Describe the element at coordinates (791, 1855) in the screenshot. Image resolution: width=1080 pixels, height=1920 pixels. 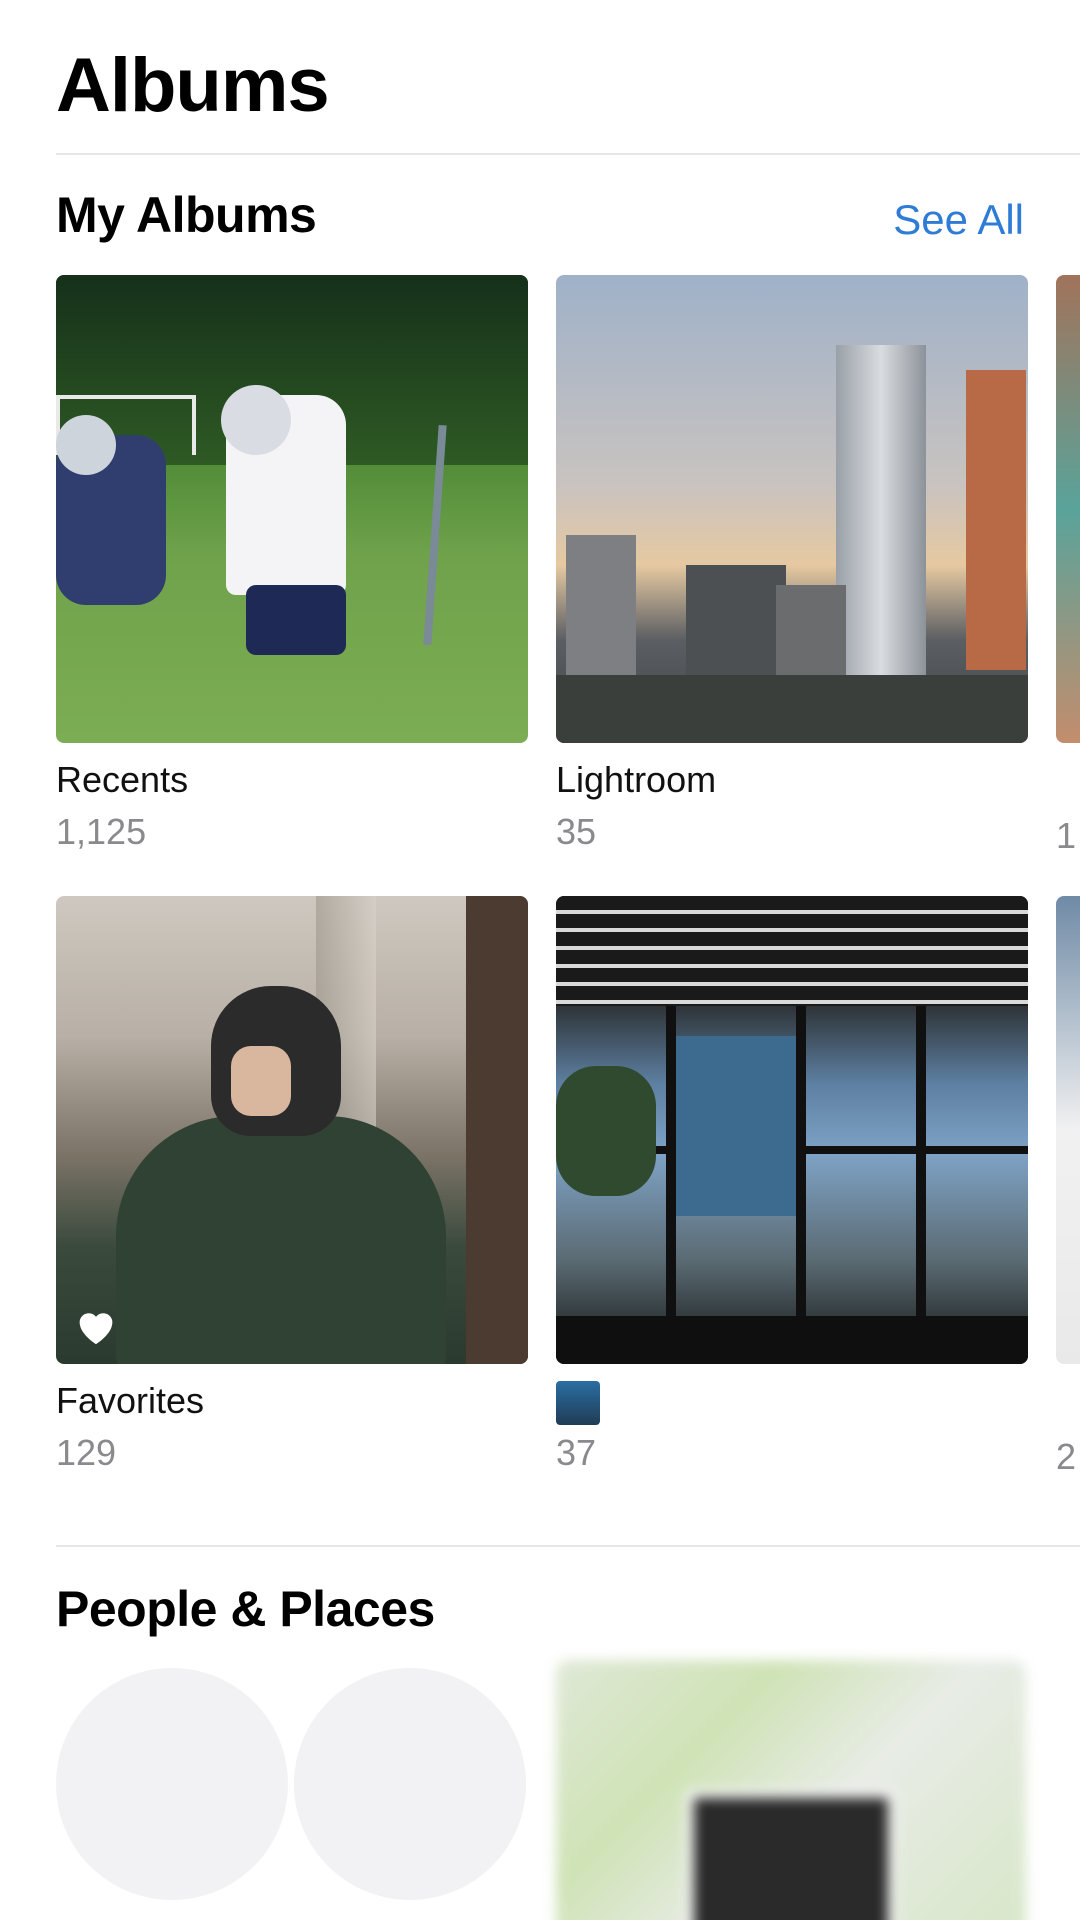
I see `map-photo-pin` at that location.